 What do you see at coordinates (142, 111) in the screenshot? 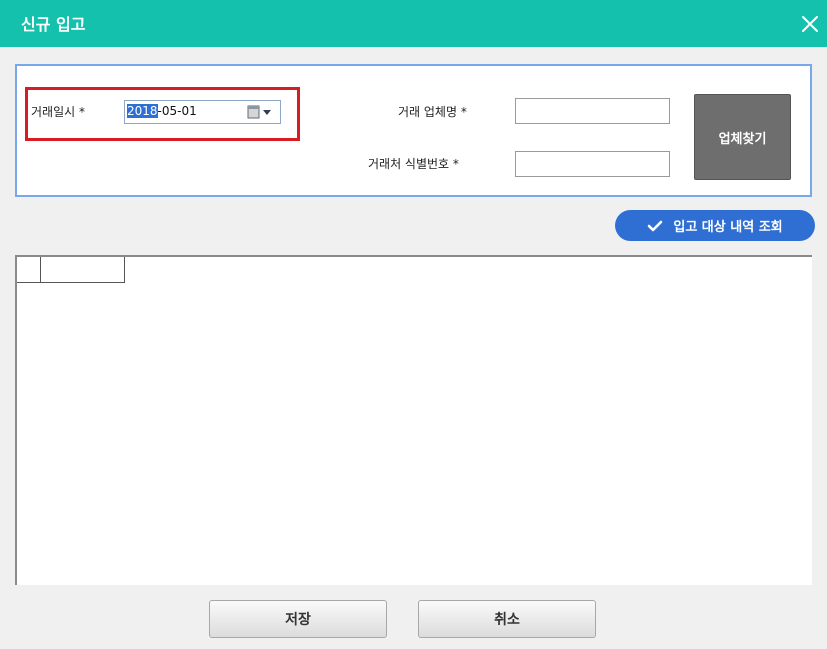
I see `date-value-selected: 2018` at bounding box center [142, 111].